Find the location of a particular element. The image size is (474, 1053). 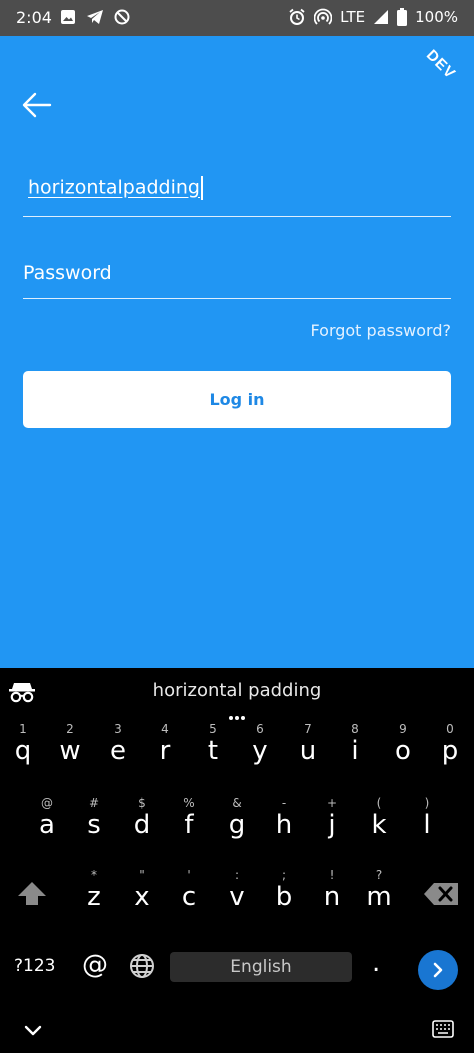

key-y: 6y is located at coordinates (260, 748).